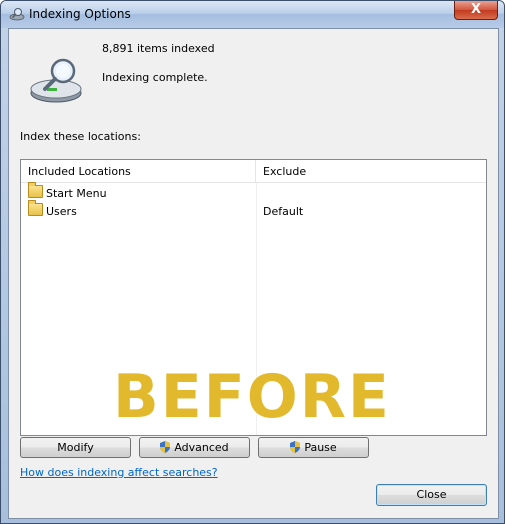 Image resolution: width=505 pixels, height=524 pixels. What do you see at coordinates (253, 210) in the screenshot?
I see `list-item: Users Default` at bounding box center [253, 210].